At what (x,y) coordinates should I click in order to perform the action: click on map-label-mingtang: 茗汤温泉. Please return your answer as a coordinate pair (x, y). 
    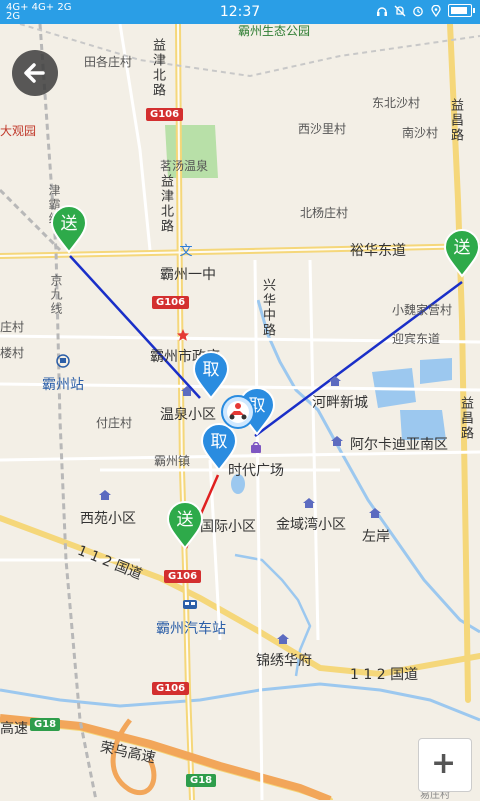
    Looking at the image, I should click on (184, 166).